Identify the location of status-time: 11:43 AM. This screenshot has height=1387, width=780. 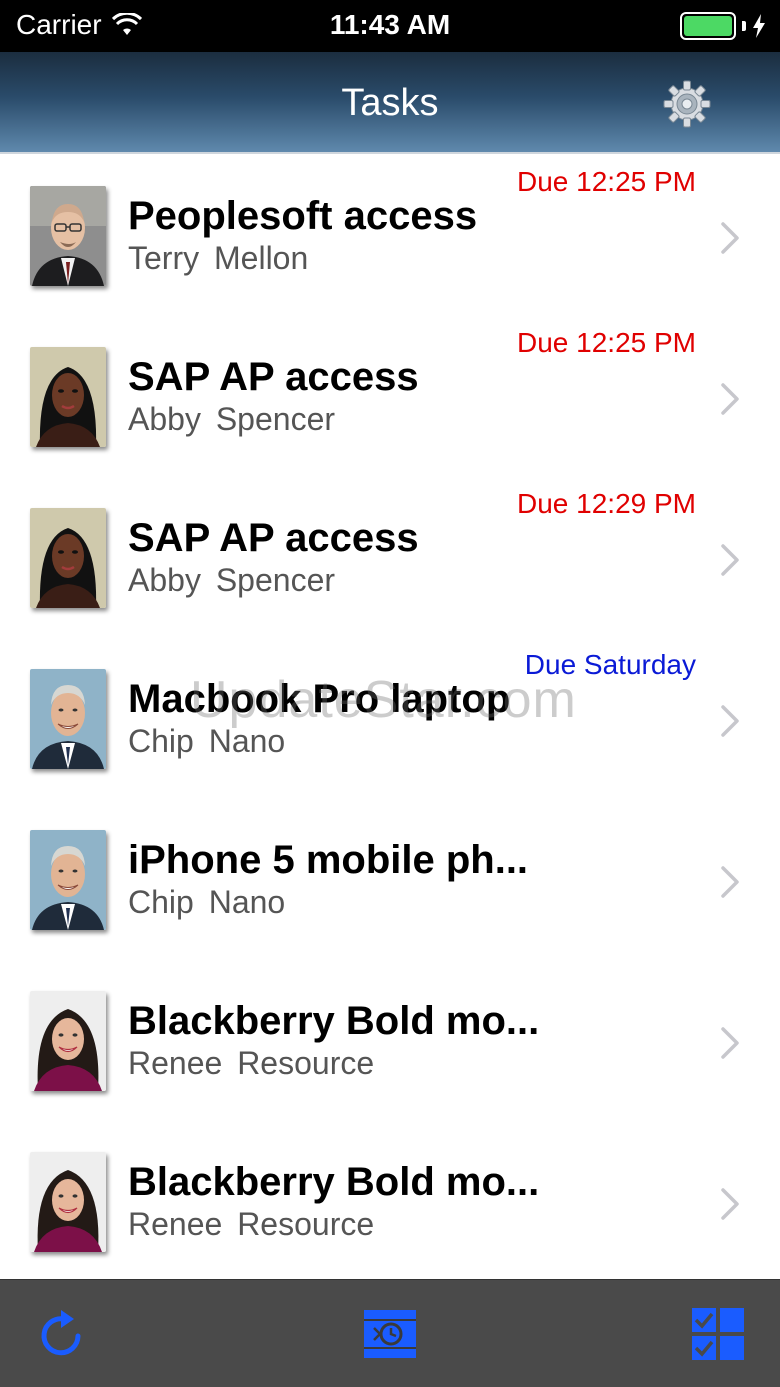
(390, 24).